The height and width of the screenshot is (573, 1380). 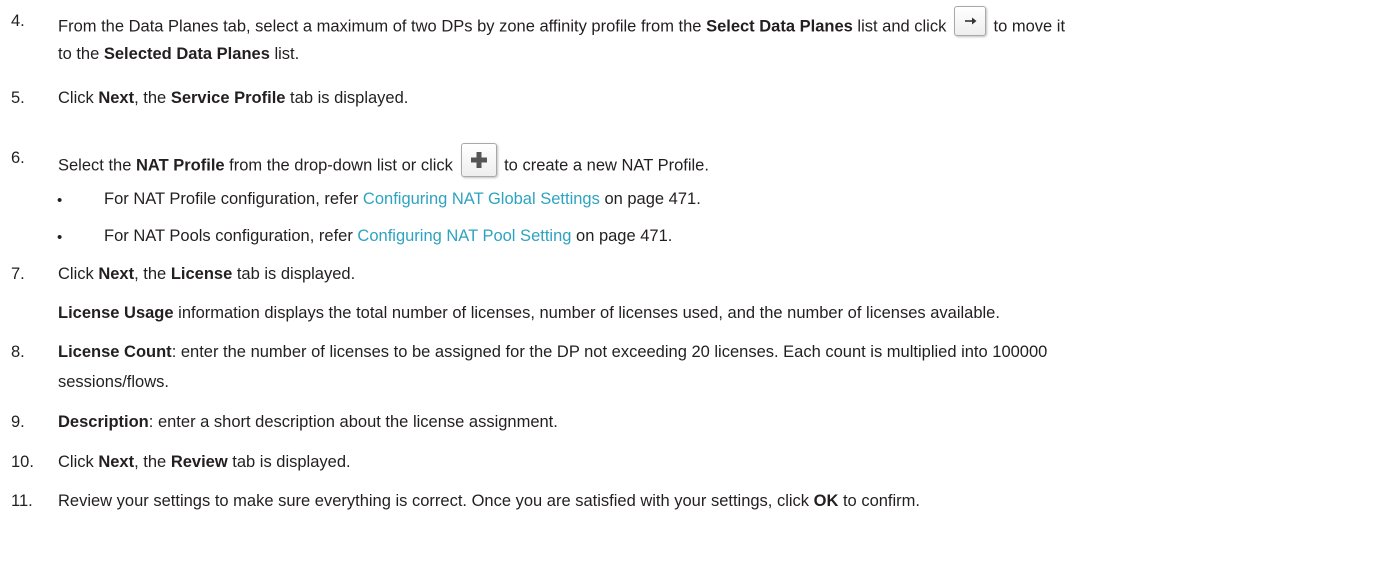 I want to click on bold-term: License Usage, so click(x=116, y=313).